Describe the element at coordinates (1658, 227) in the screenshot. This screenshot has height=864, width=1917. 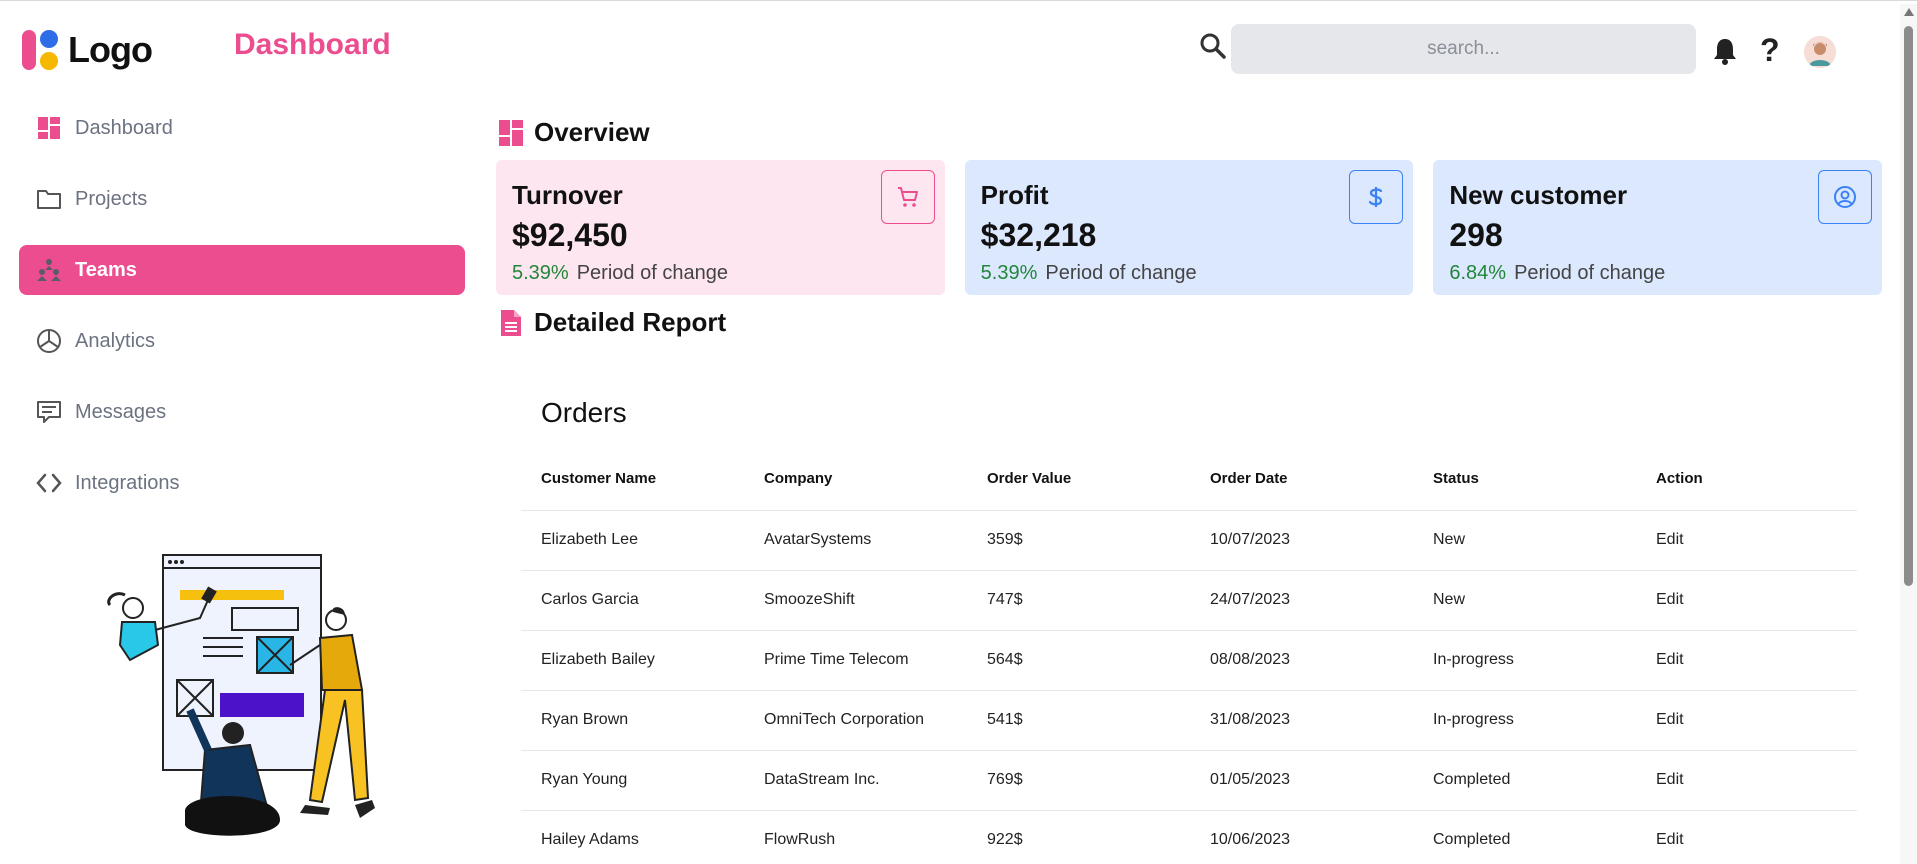
I see `new-customer-card: New customer 298 6.84% Period of change` at that location.